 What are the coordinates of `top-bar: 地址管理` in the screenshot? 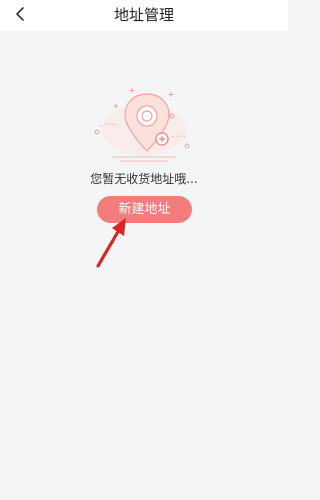 It's located at (144, 15).